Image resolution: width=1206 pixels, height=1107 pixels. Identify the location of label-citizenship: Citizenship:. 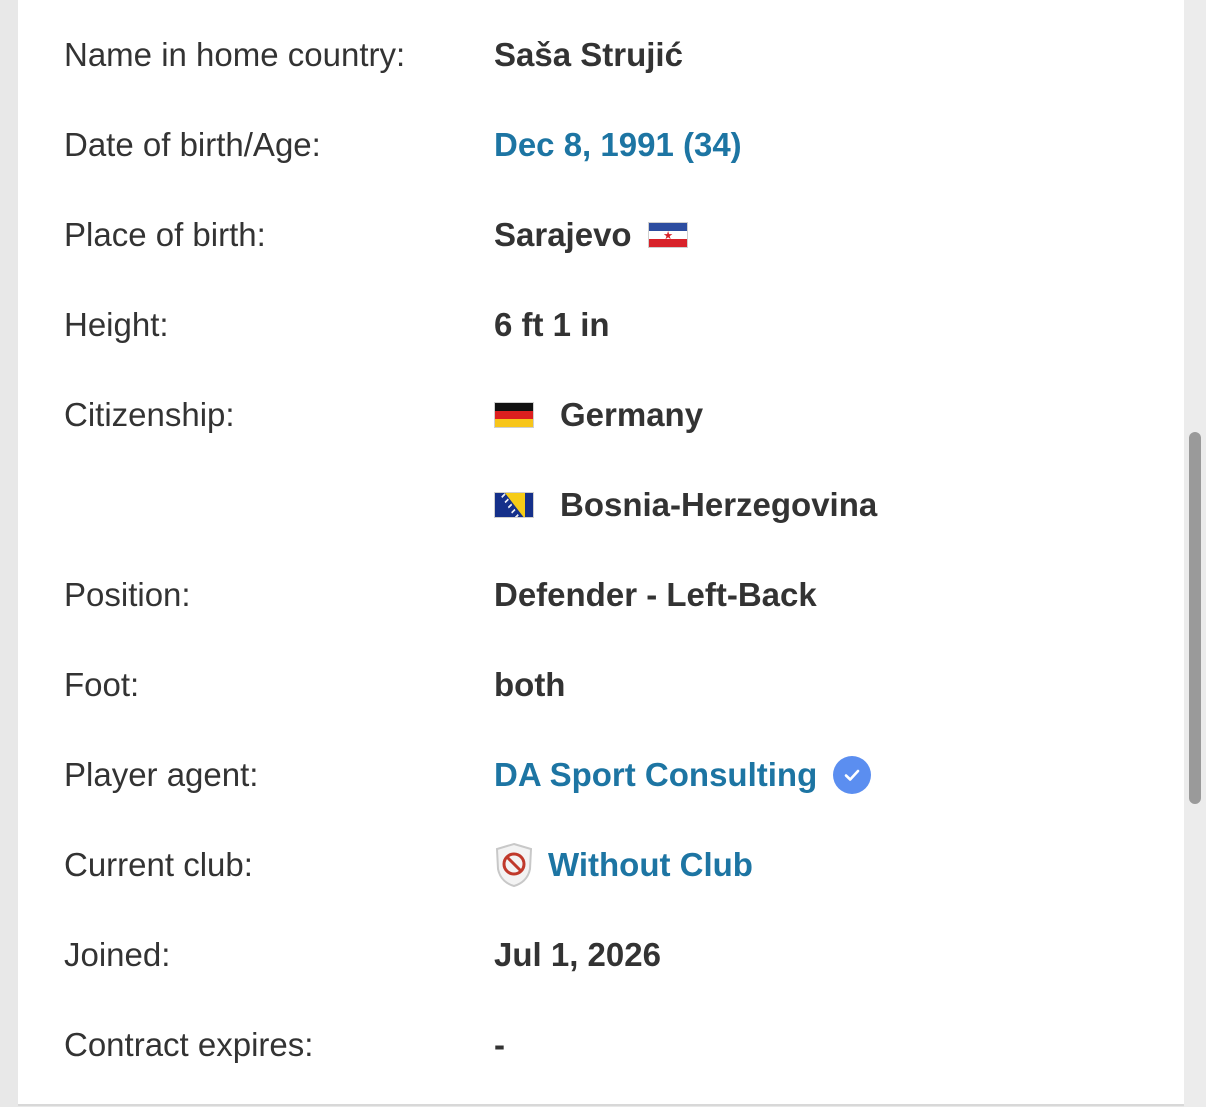
(149, 414).